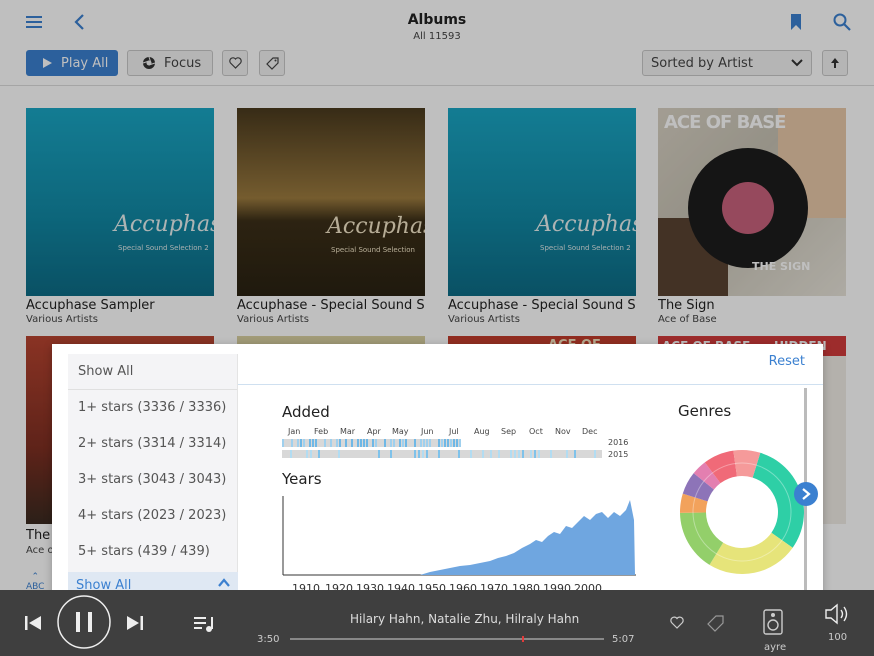 The image size is (874, 656). I want to click on now-playing-artist: Hilary Hahn, Natalie Zhu, Hilraly Hahn, so click(464, 619).